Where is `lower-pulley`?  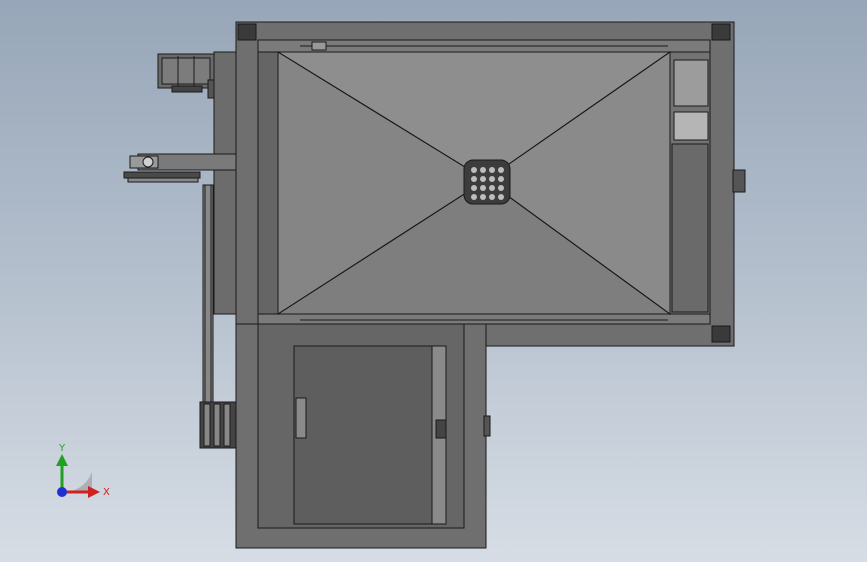
lower-pulley is located at coordinates (218, 425).